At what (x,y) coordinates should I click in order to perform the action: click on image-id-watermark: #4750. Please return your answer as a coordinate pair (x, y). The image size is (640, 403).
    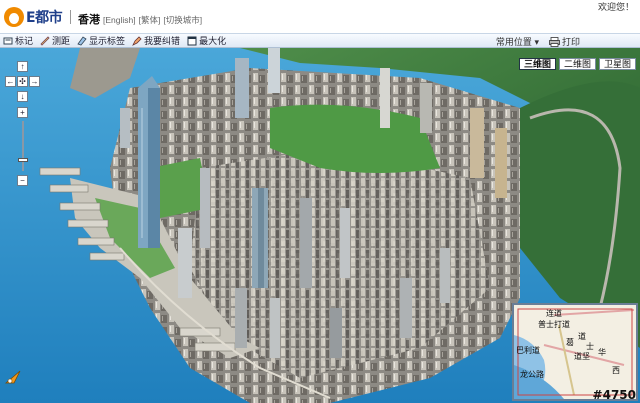
    Looking at the image, I should click on (614, 395).